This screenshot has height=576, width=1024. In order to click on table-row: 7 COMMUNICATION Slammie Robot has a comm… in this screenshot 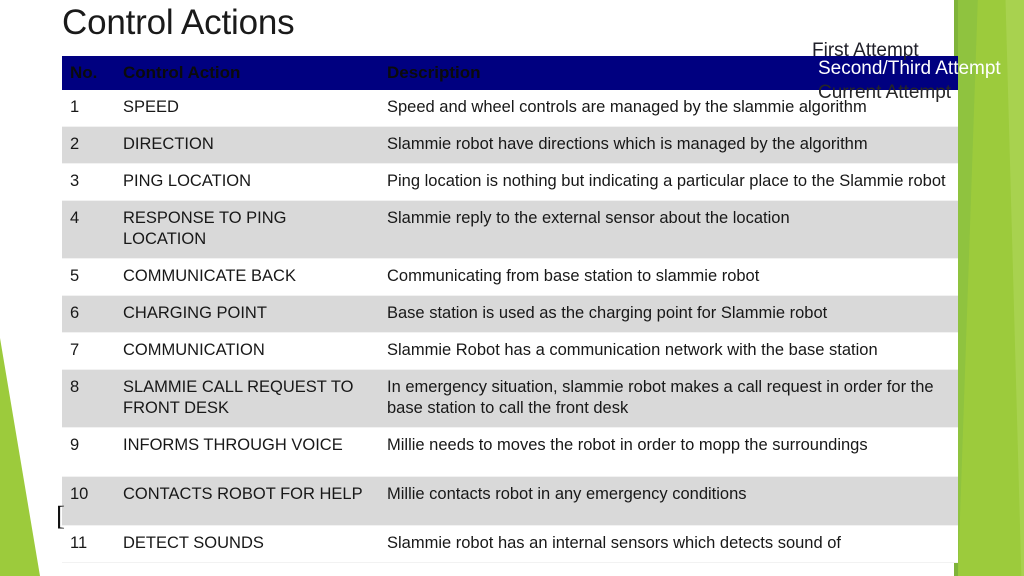, I will do `click(510, 351)`.